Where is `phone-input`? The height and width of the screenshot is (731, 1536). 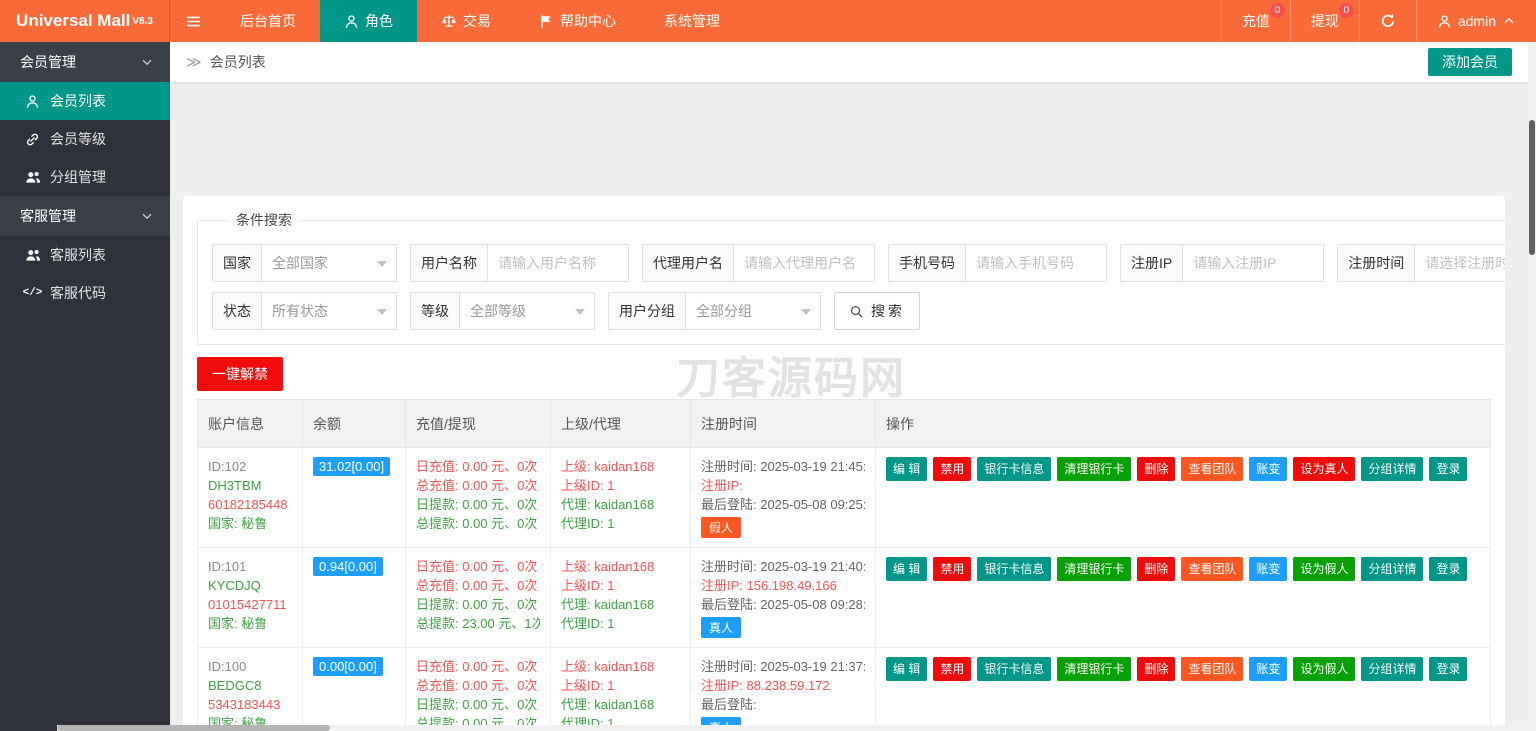 phone-input is located at coordinates (1036, 263).